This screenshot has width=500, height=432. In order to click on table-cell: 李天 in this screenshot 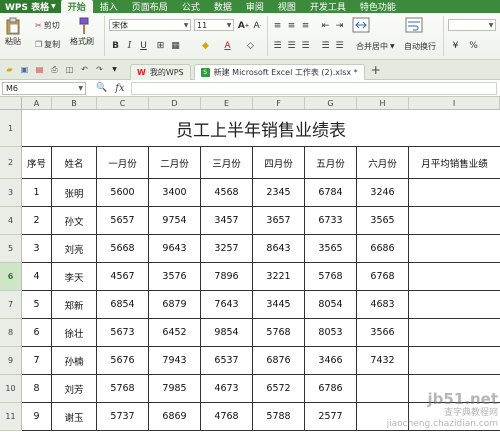, I will do `click(74, 277)`.